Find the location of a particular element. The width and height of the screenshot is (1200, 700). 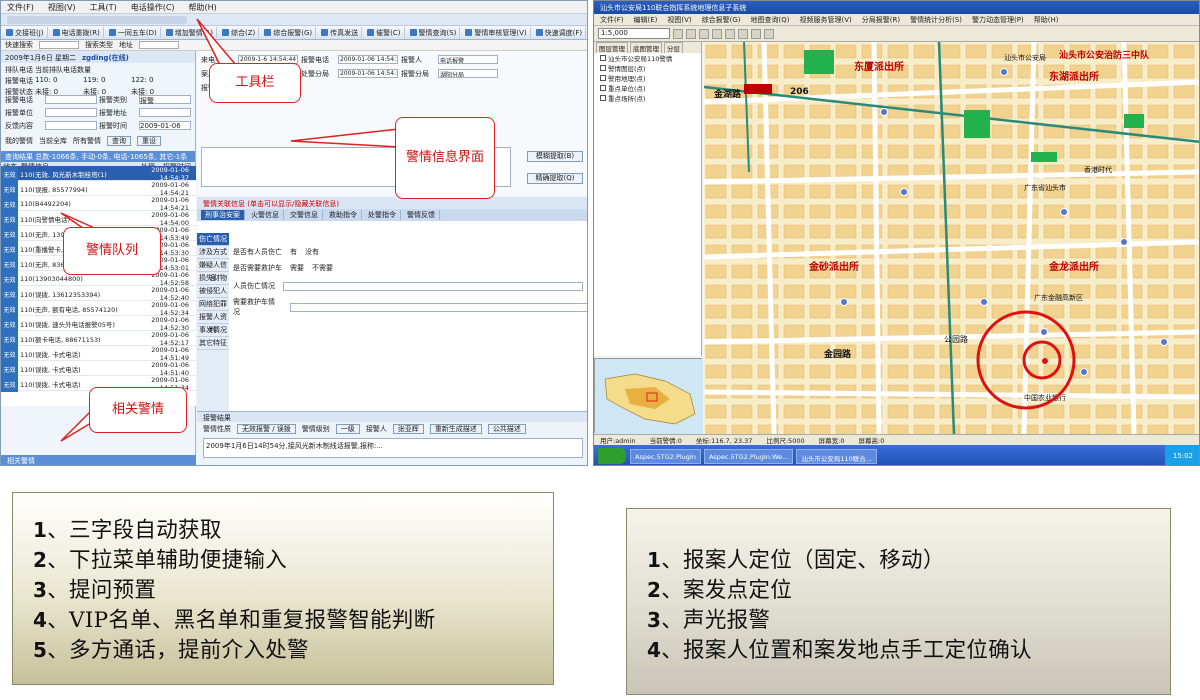

vertical-tab: 损失财物 is located at coordinates (213, 278).